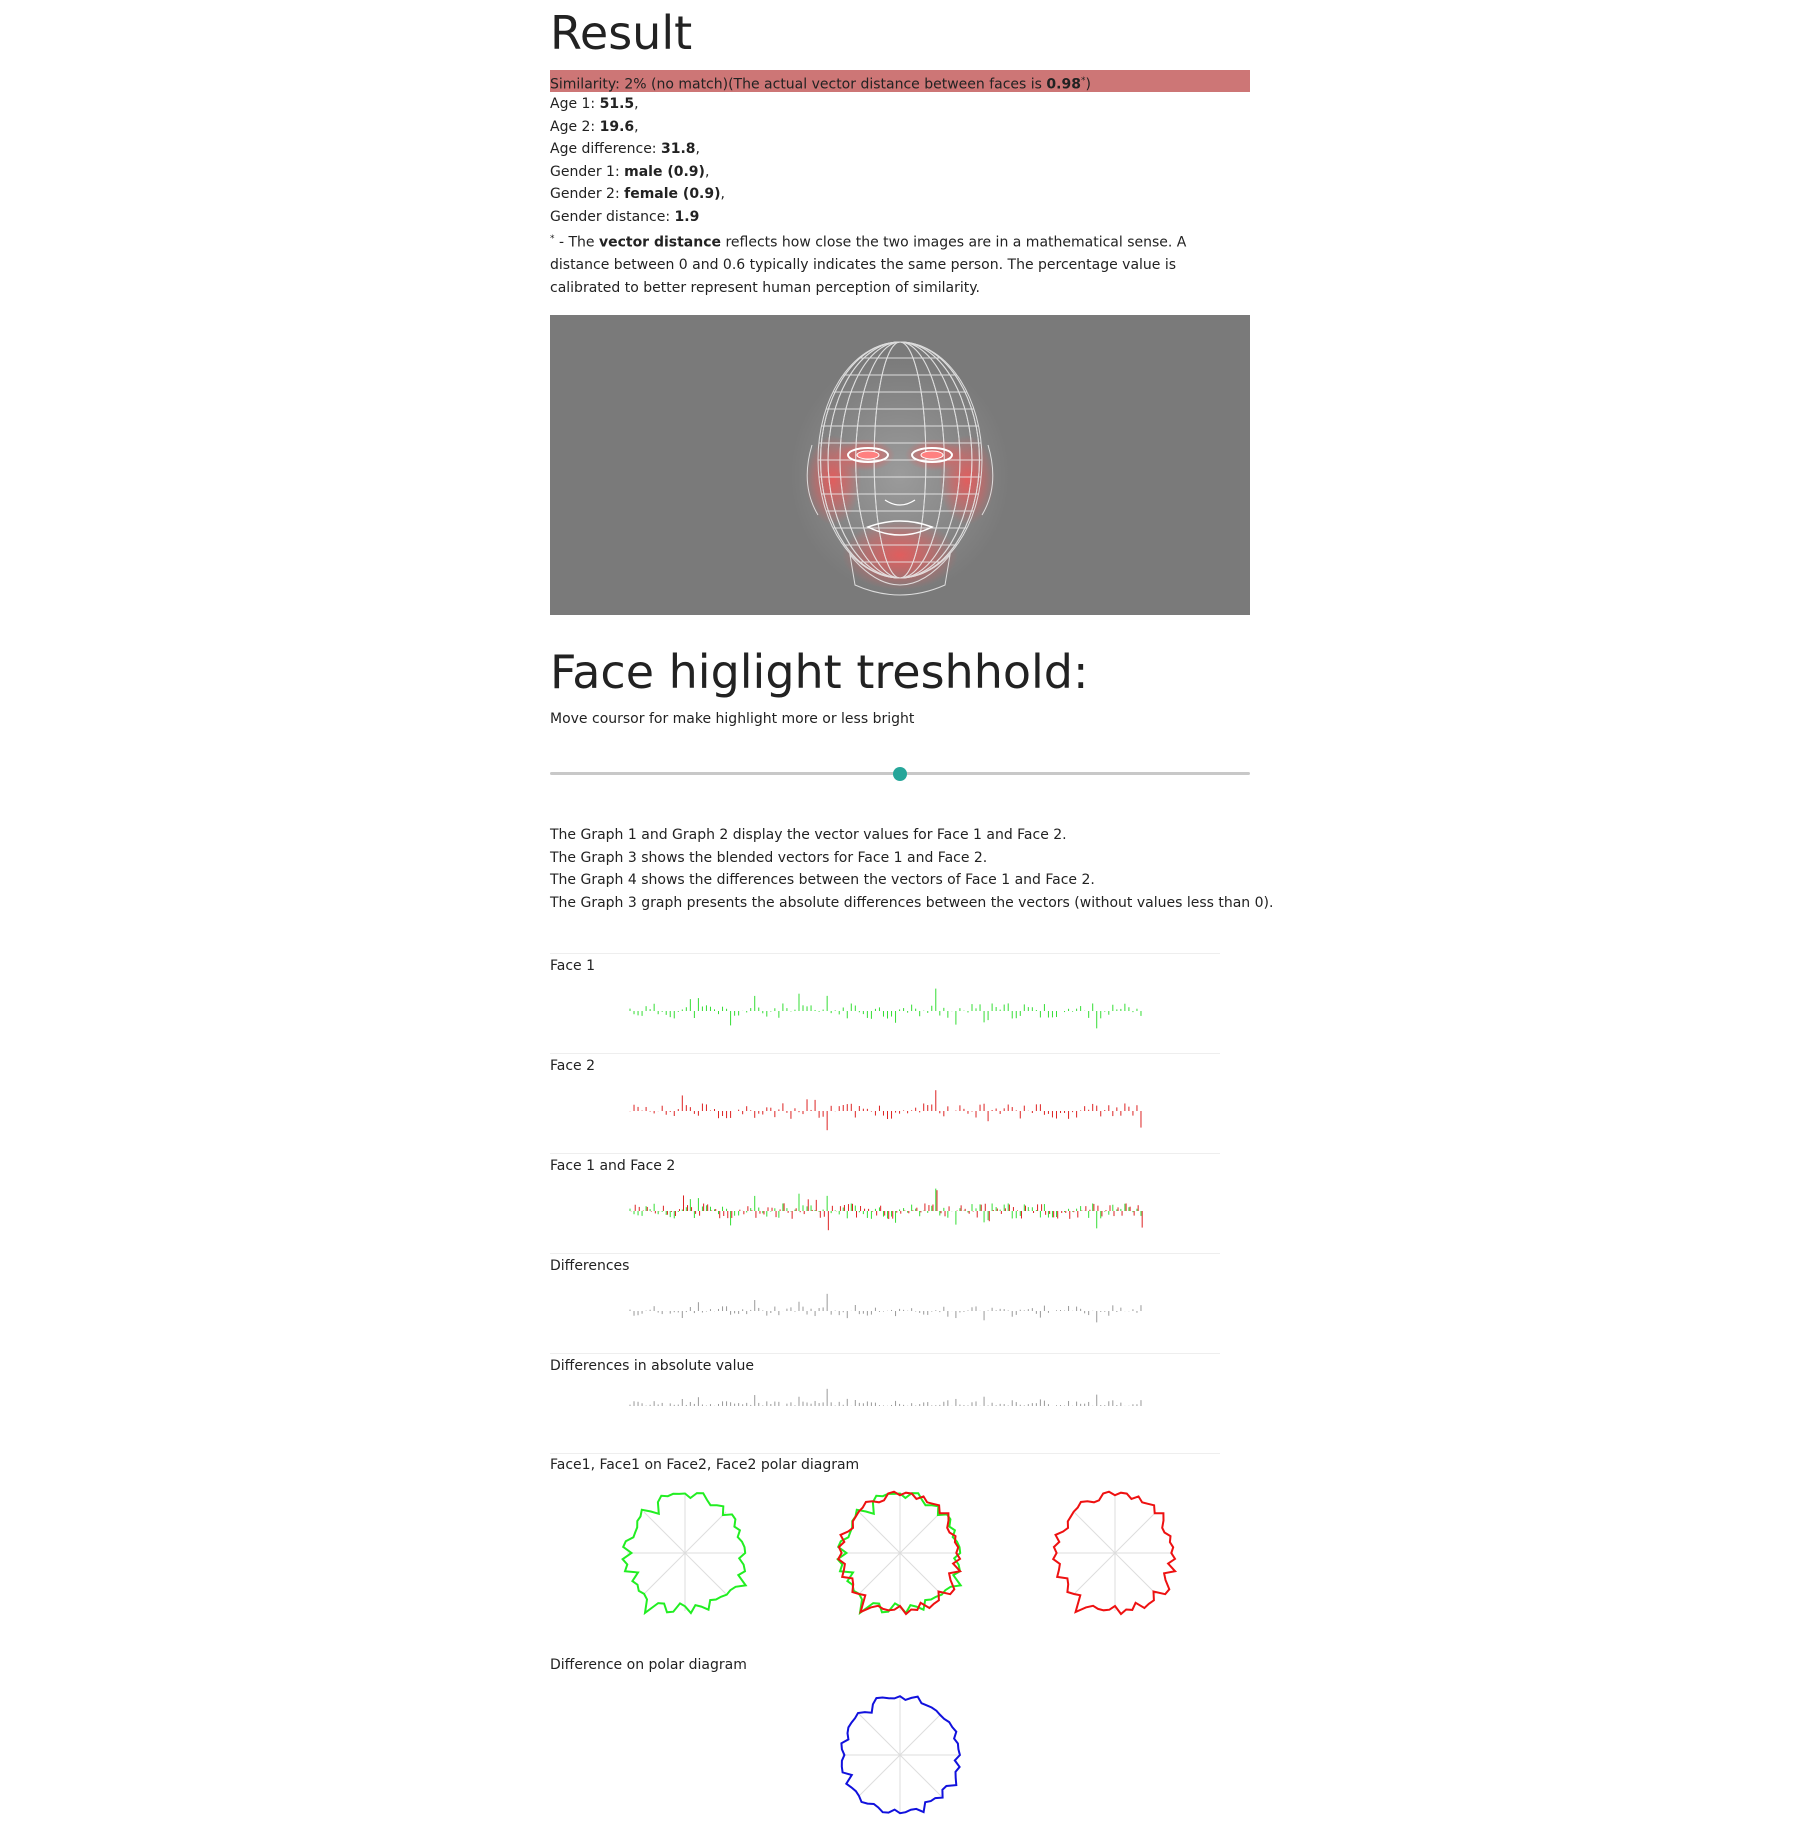  What do you see at coordinates (648, 1665) in the screenshot?
I see `polar-diff-label: Difference on polar diagram` at bounding box center [648, 1665].